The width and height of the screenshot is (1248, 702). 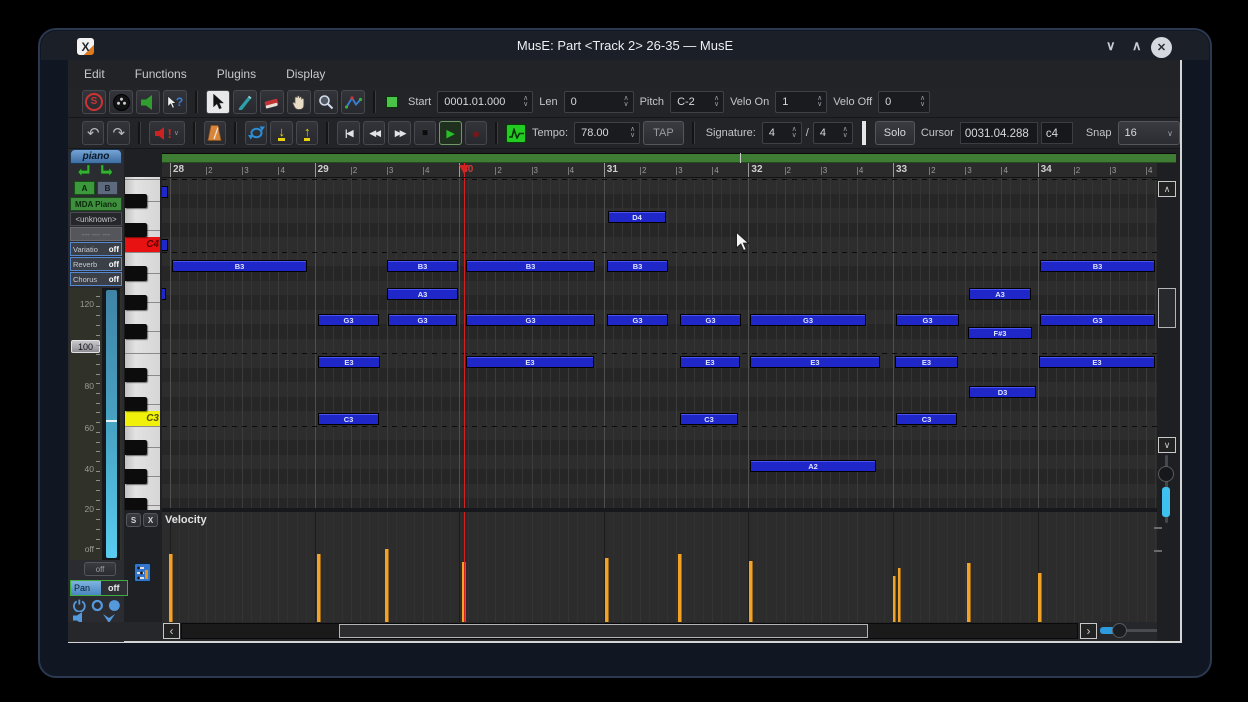 What do you see at coordinates (133, 520) in the screenshot?
I see `velocity-solo-button: S` at bounding box center [133, 520].